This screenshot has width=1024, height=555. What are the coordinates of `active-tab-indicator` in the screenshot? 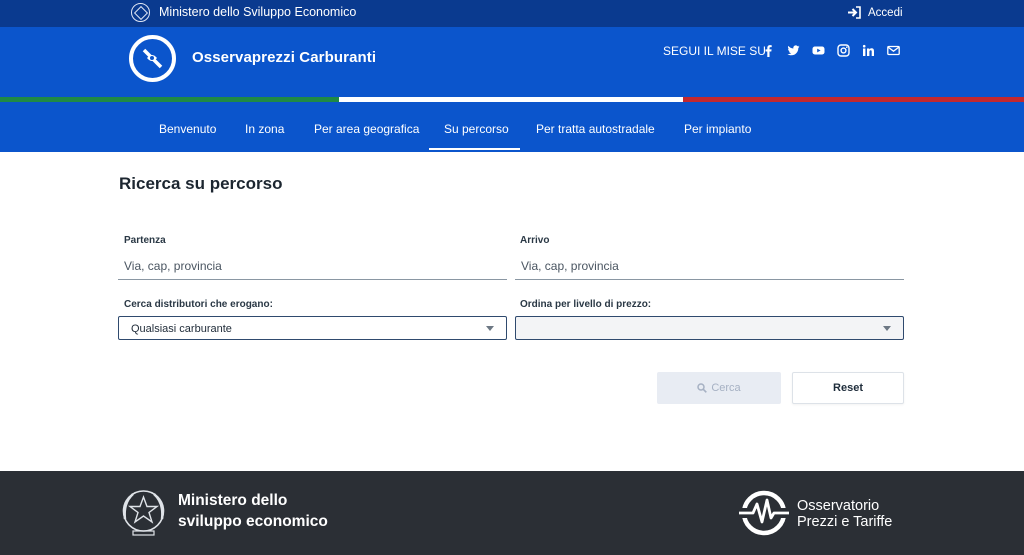 It's located at (474, 149).